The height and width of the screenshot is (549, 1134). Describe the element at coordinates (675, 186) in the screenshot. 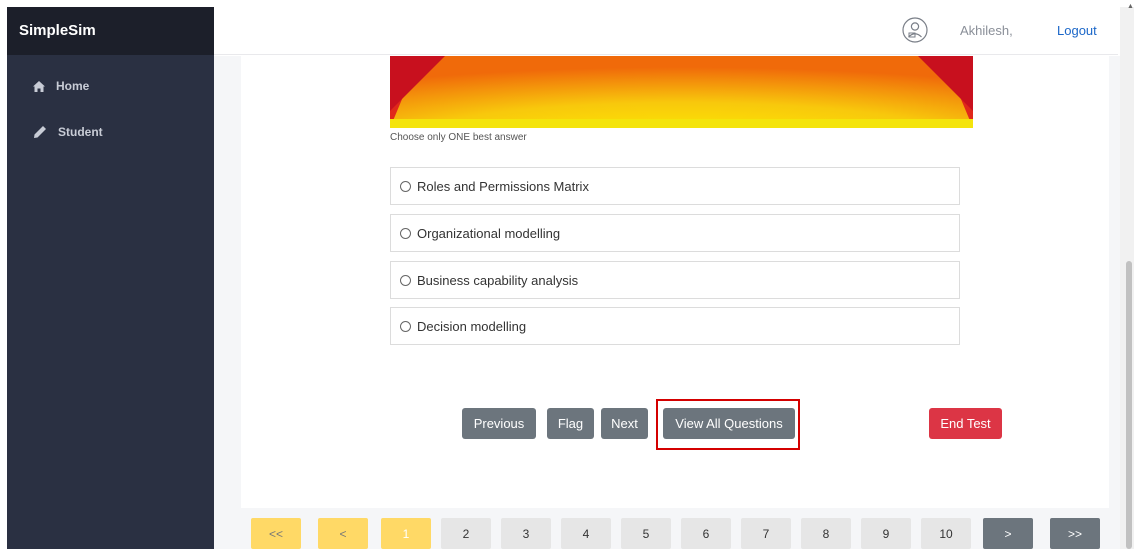

I see `answer-option: Roles and Permissions Matrix` at that location.